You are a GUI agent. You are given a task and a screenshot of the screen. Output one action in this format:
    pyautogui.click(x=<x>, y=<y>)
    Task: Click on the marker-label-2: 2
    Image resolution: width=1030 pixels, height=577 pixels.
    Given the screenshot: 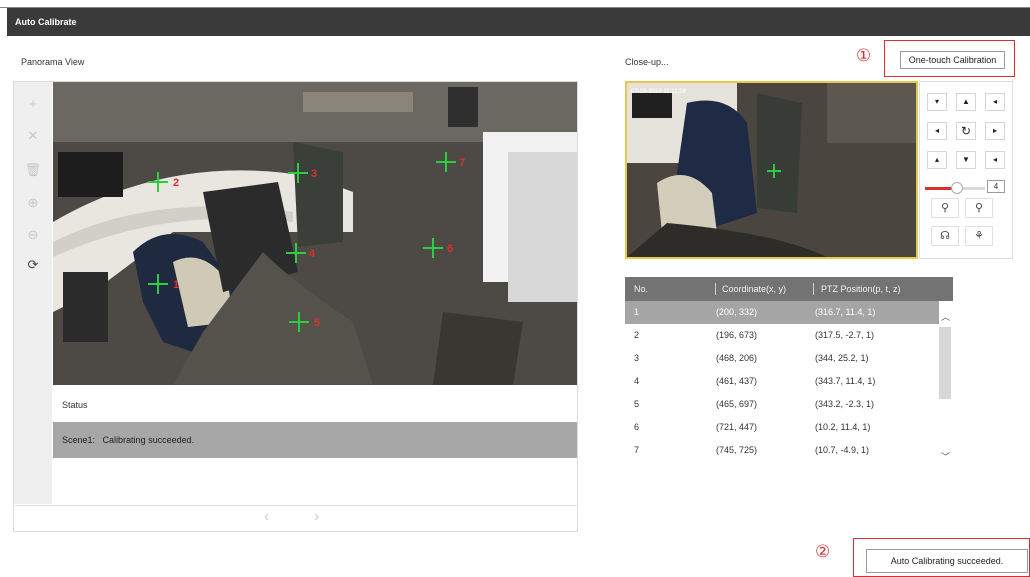 What is the action you would take?
    pyautogui.click(x=176, y=183)
    